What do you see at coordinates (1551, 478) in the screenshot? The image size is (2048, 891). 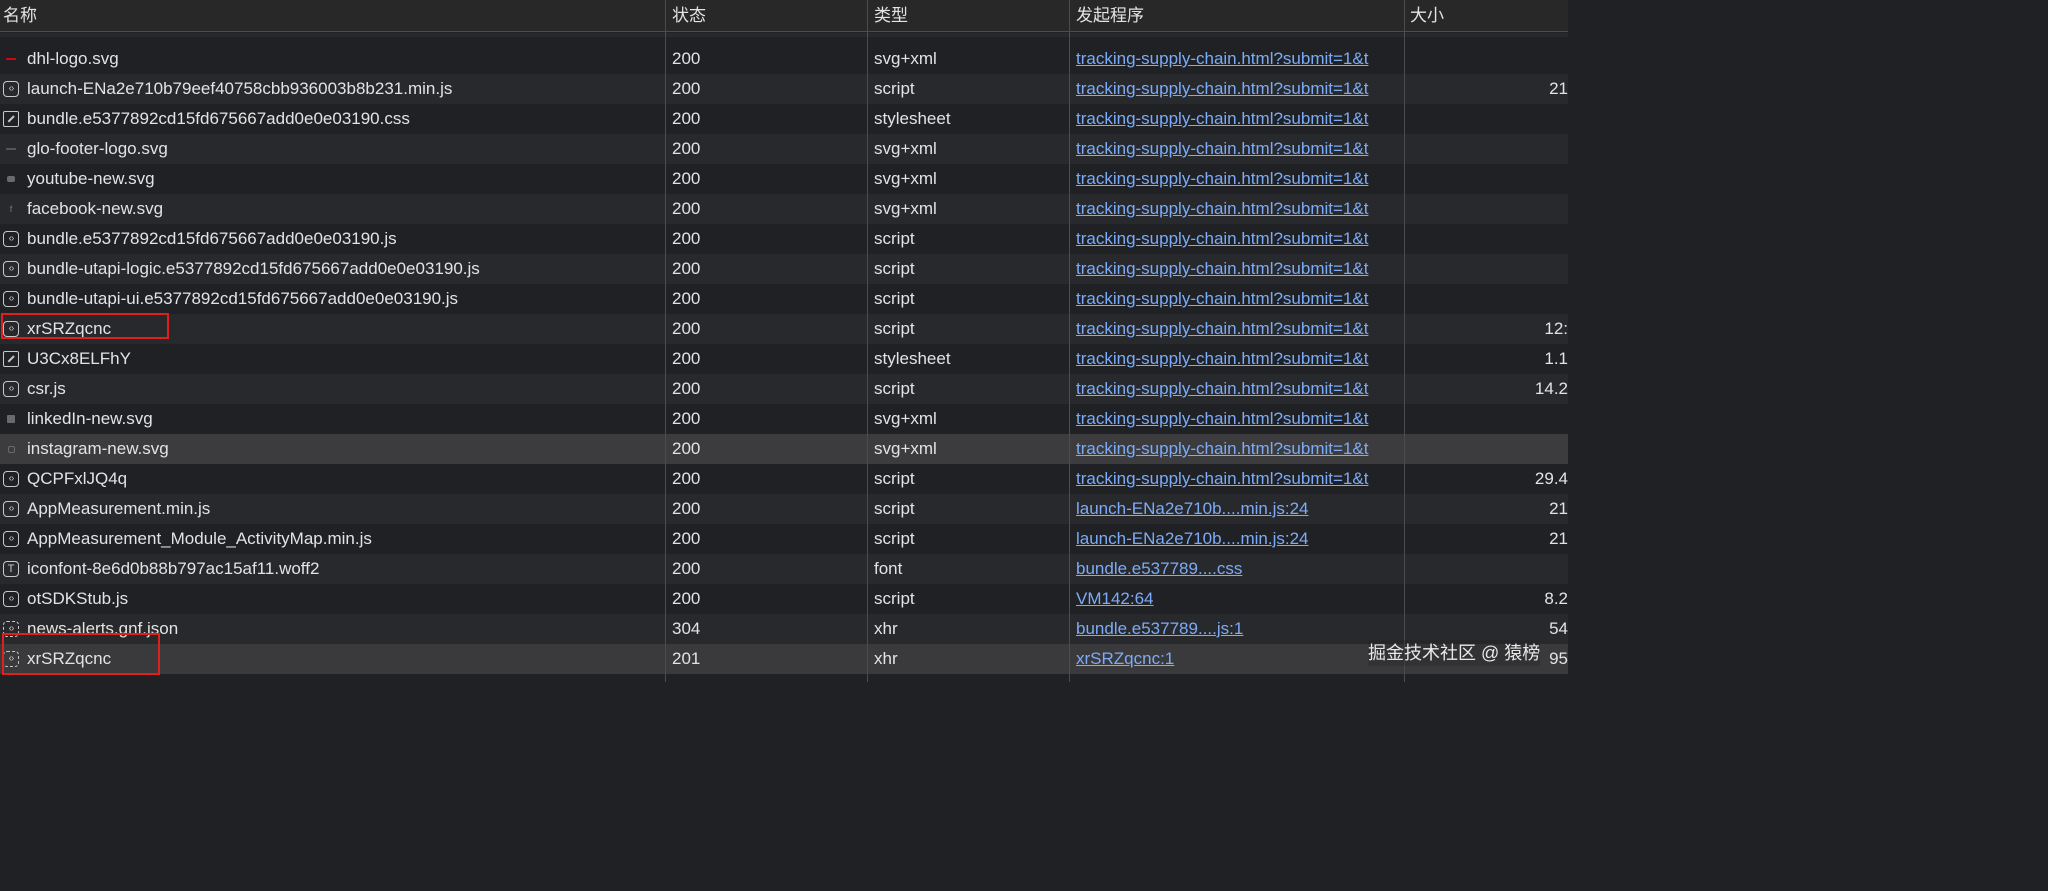 I see `request-size: 29.4` at bounding box center [1551, 478].